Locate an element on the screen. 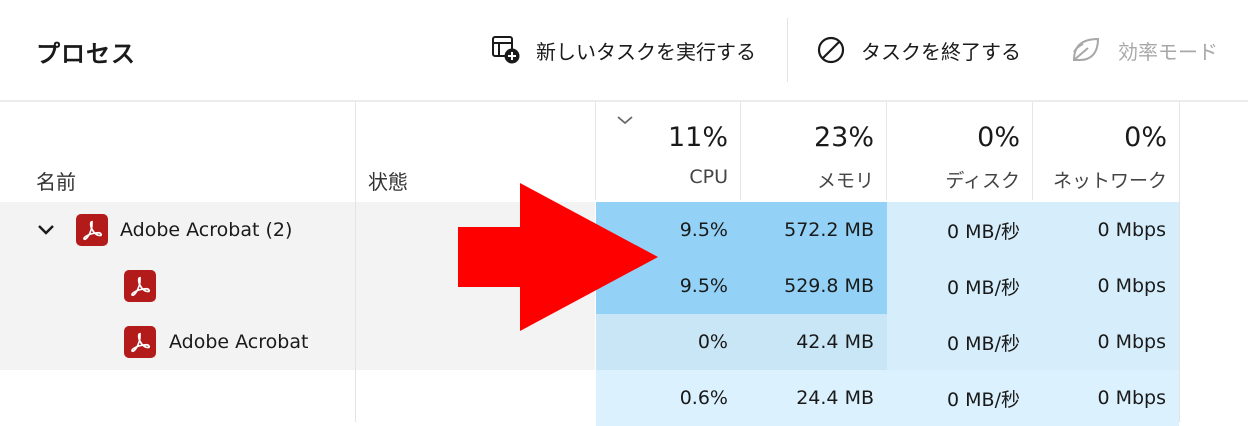 The image size is (1248, 426). expand-chevron-icon is located at coordinates (46, 230).